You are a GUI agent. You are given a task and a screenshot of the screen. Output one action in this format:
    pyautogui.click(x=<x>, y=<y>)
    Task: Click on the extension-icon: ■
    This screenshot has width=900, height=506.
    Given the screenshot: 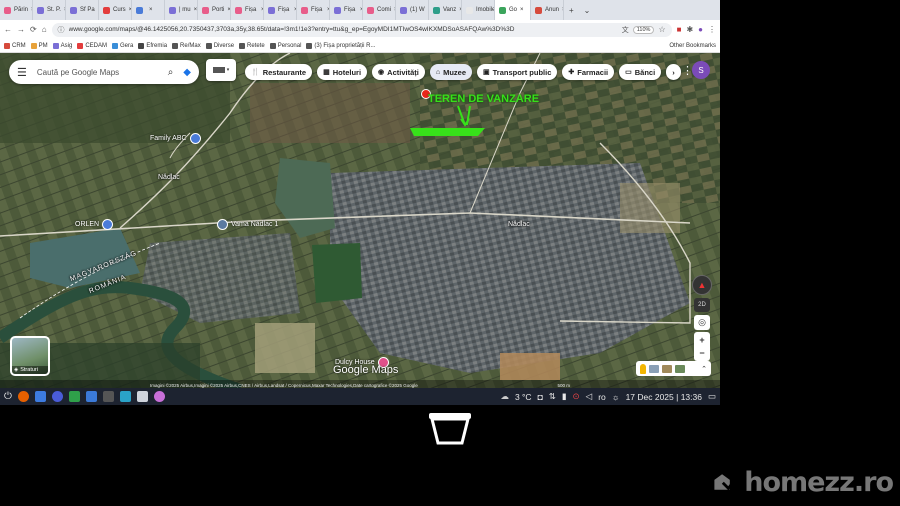 What is the action you would take?
    pyautogui.click(x=679, y=29)
    